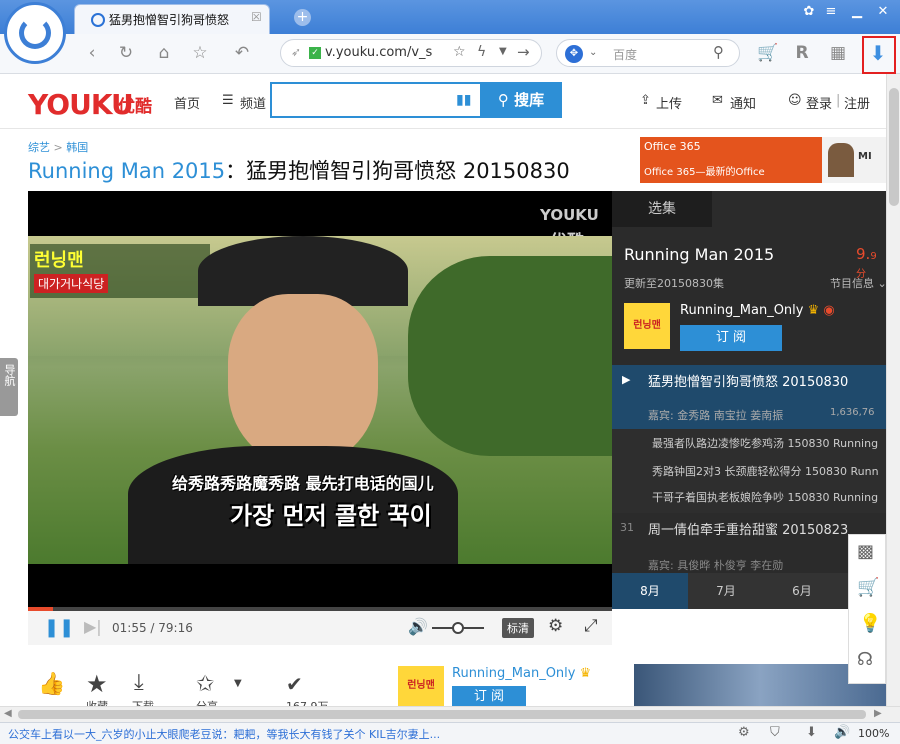 This screenshot has width=900, height=744. What do you see at coordinates (59, 260) in the screenshot?
I see `overlay-runningman: 런닝맨` at bounding box center [59, 260].